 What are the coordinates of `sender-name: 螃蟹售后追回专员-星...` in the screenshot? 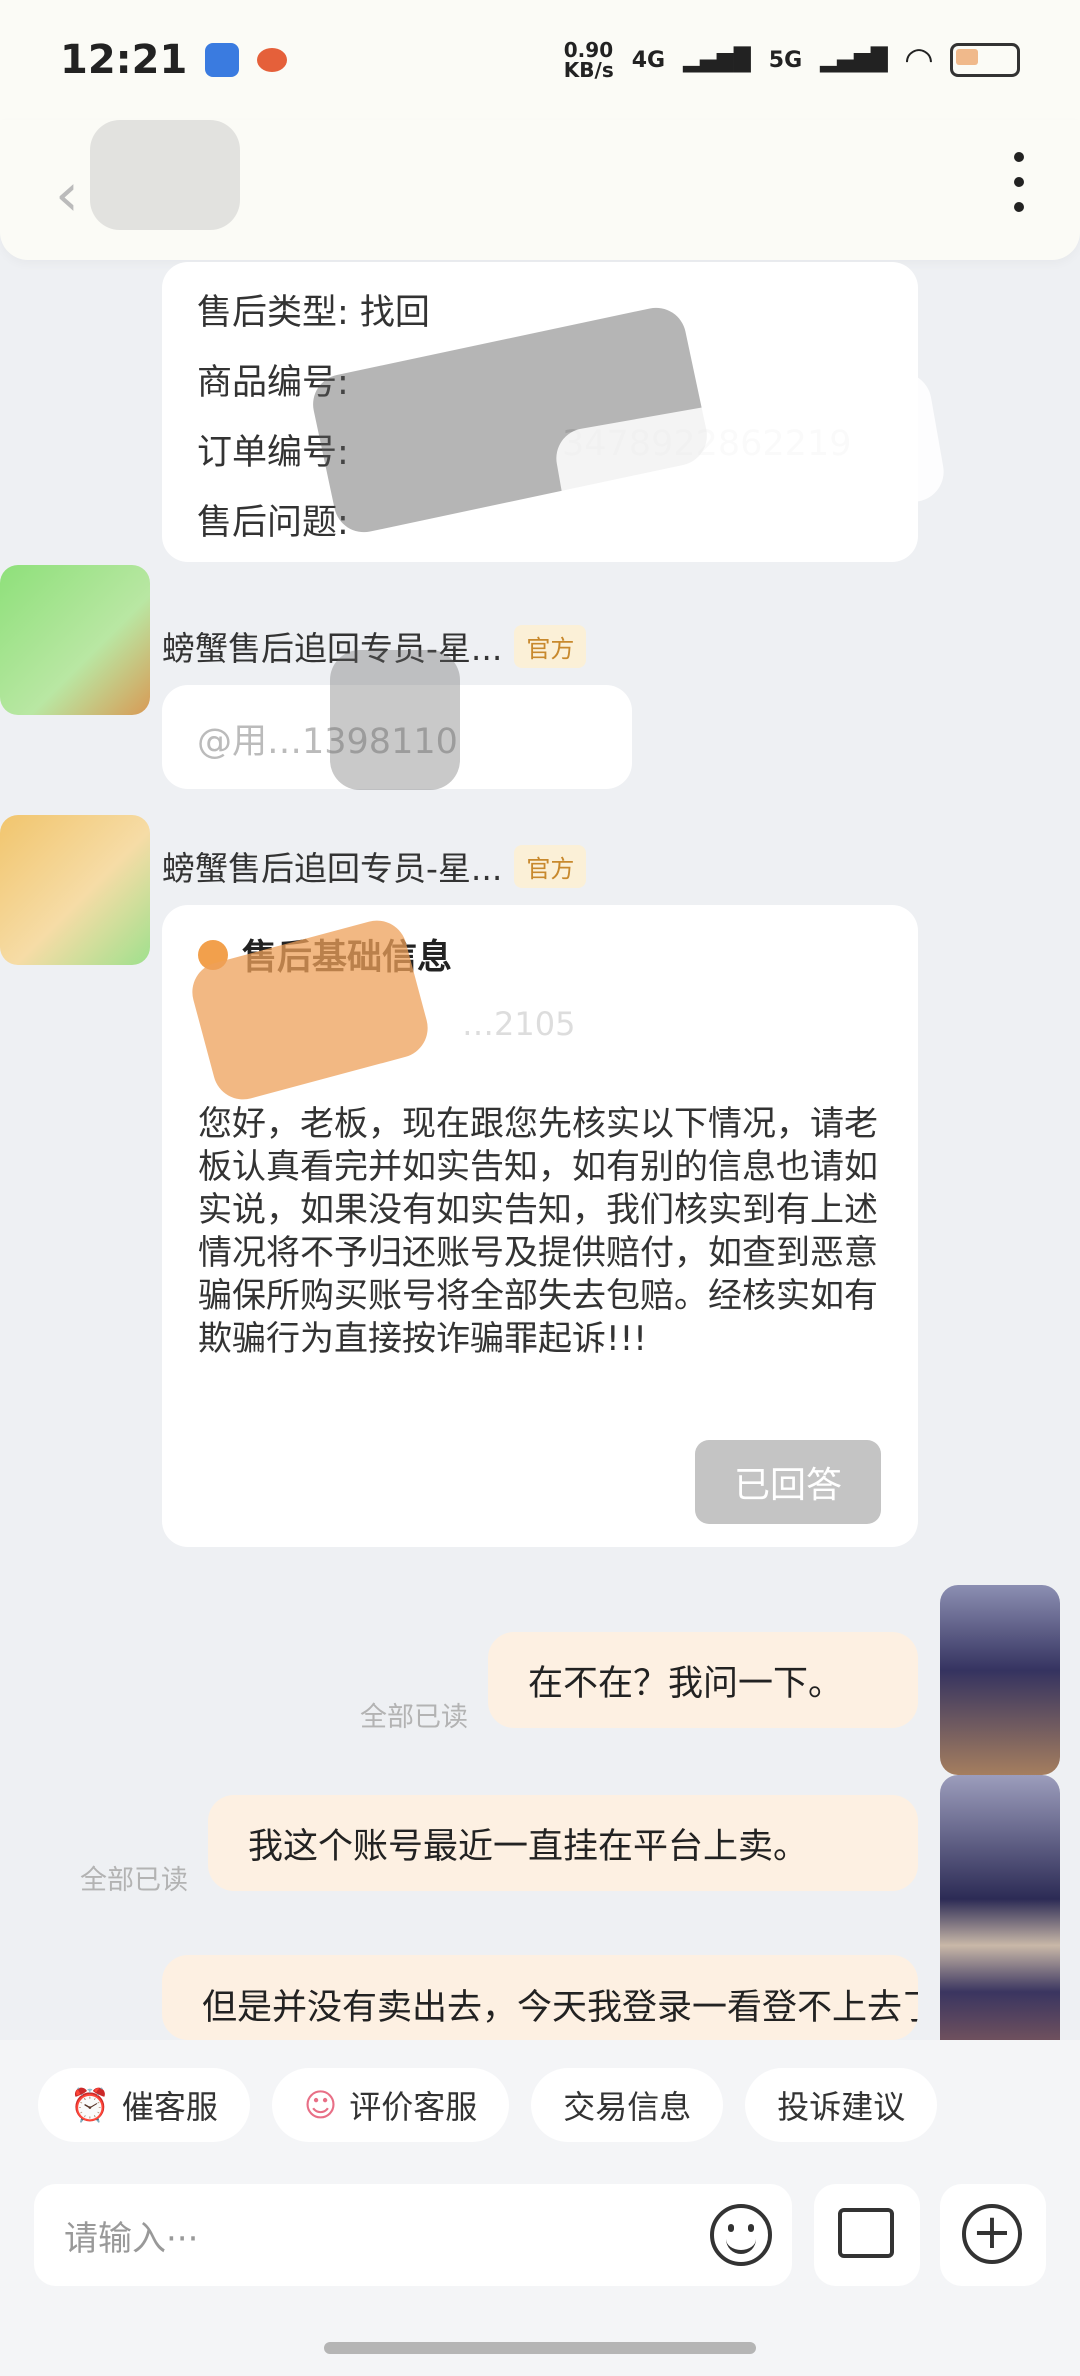 It's located at (332, 868).